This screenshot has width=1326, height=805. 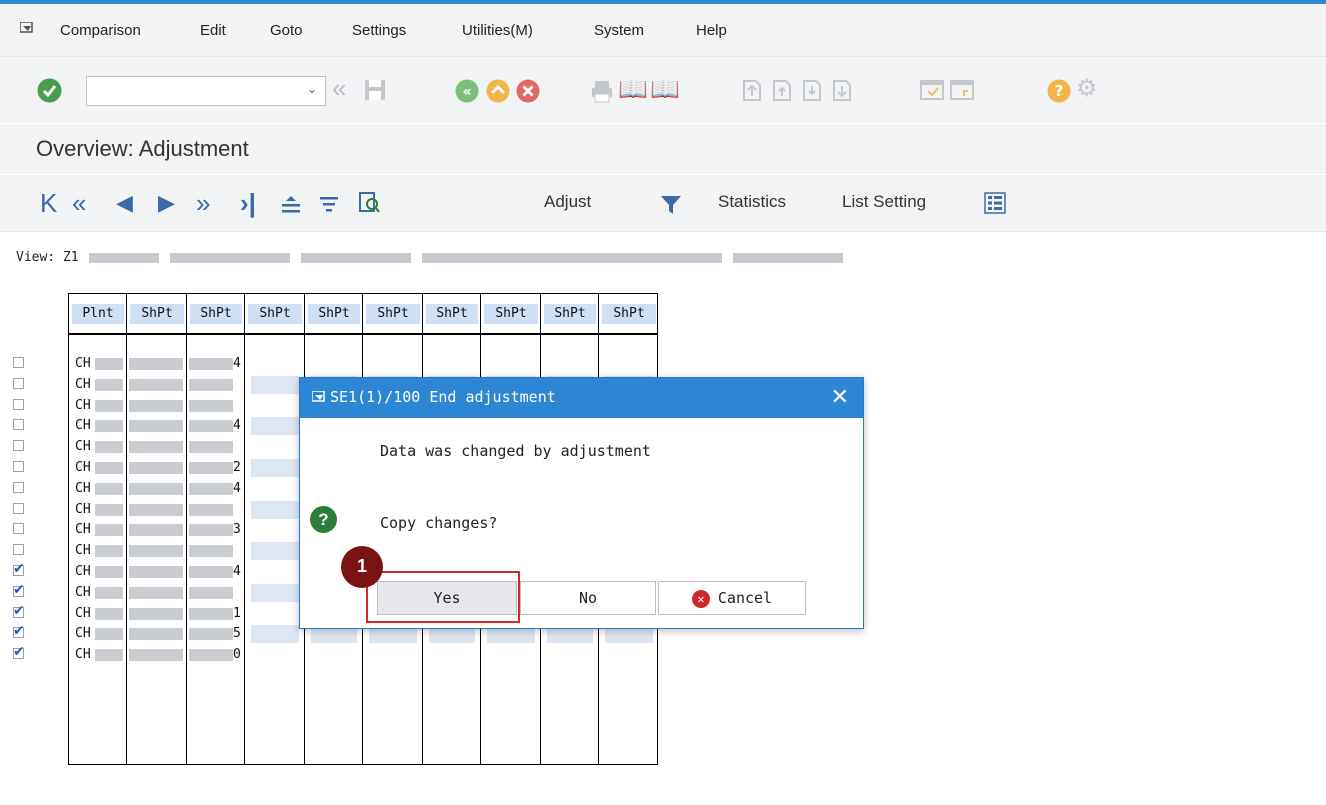 What do you see at coordinates (379, 30) in the screenshot?
I see `menu-settings: Settings` at bounding box center [379, 30].